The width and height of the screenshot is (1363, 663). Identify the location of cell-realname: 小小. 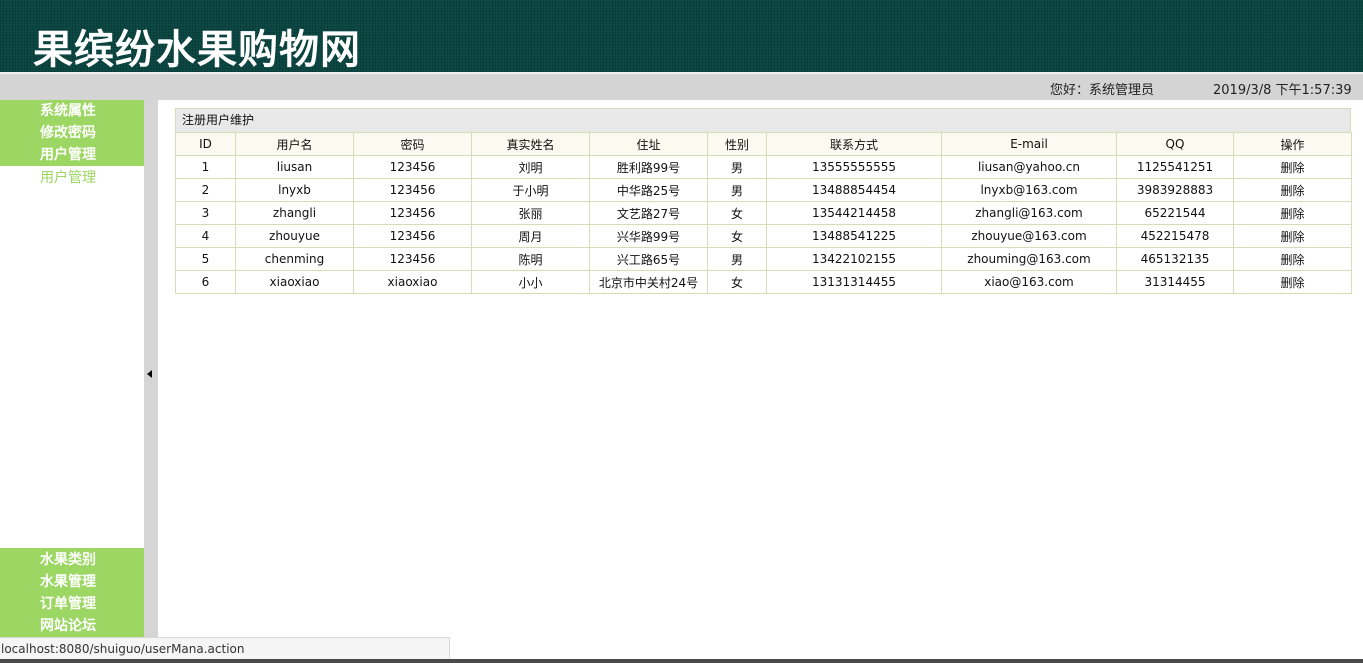
(530, 282).